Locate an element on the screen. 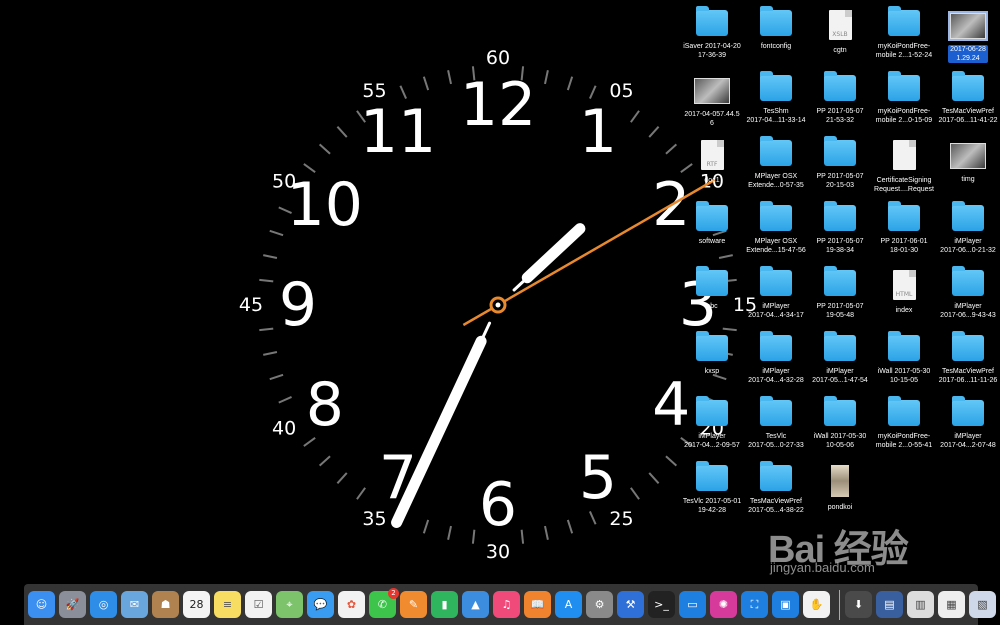  document-icon: HTML is located at coordinates (904, 285).